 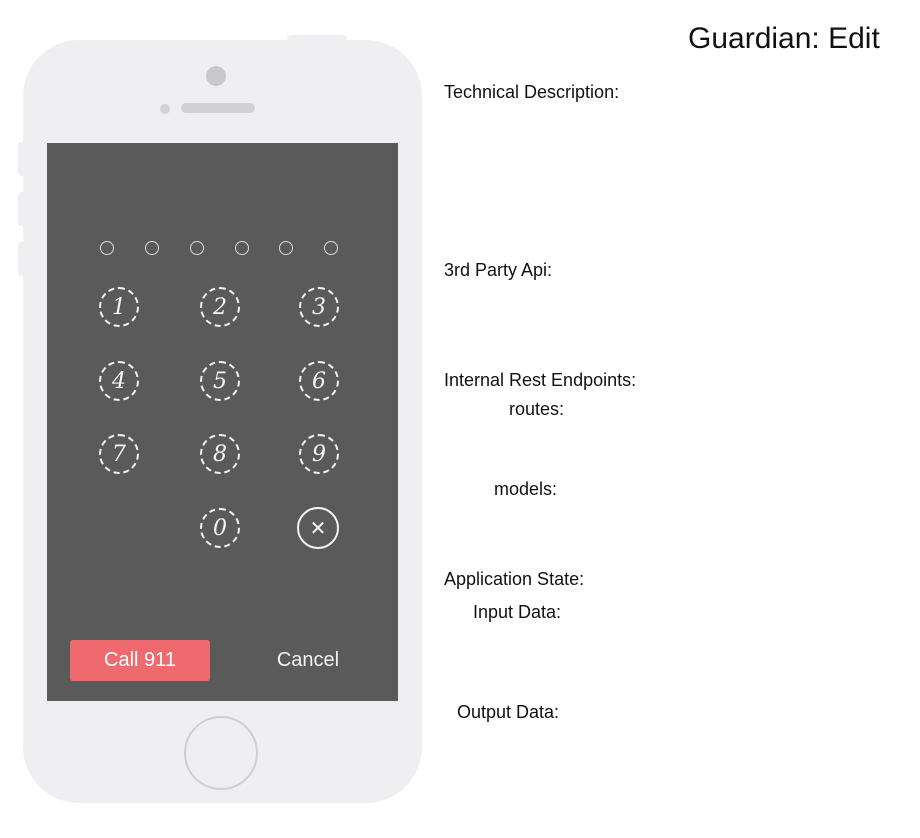 I want to click on delete-key: ✕, so click(x=318, y=528).